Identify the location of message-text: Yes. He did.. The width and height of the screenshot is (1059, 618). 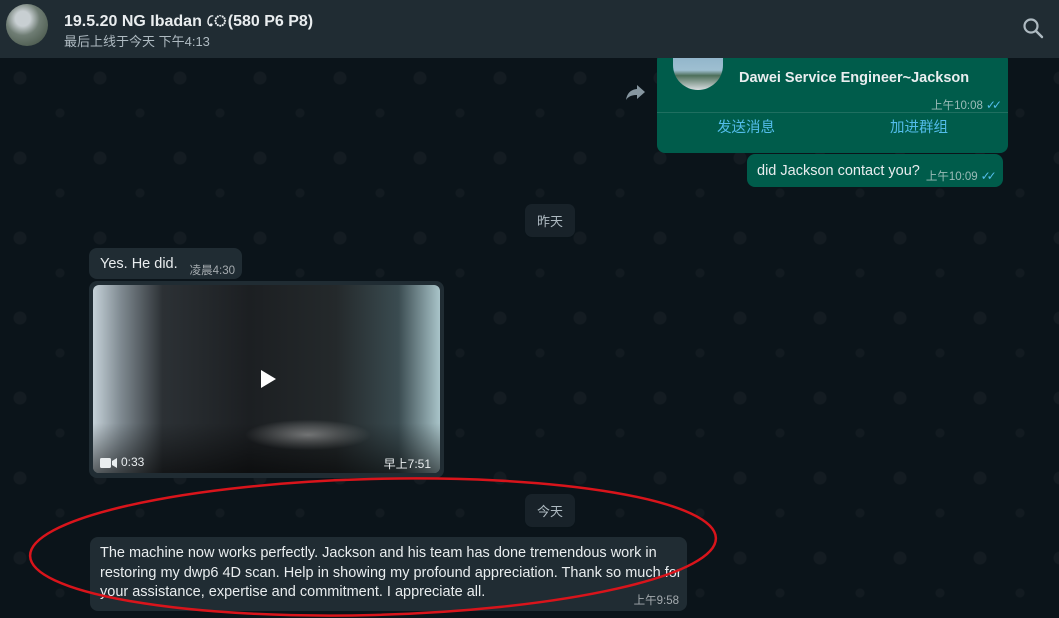
(139, 263).